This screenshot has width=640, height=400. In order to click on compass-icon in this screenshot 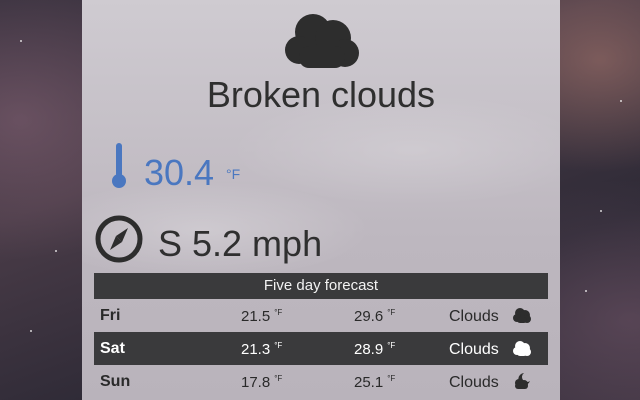, I will do `click(119, 239)`.